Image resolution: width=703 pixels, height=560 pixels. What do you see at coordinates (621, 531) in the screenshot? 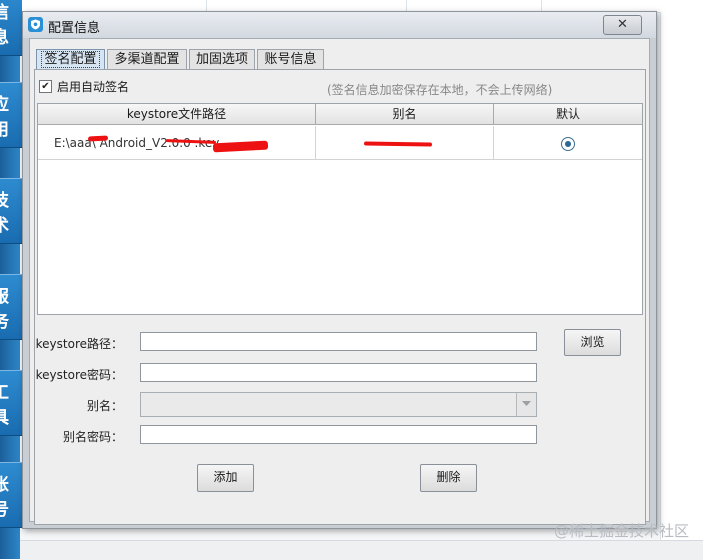
I see `watermark-text: @稀土掘金技术社区` at bounding box center [621, 531].